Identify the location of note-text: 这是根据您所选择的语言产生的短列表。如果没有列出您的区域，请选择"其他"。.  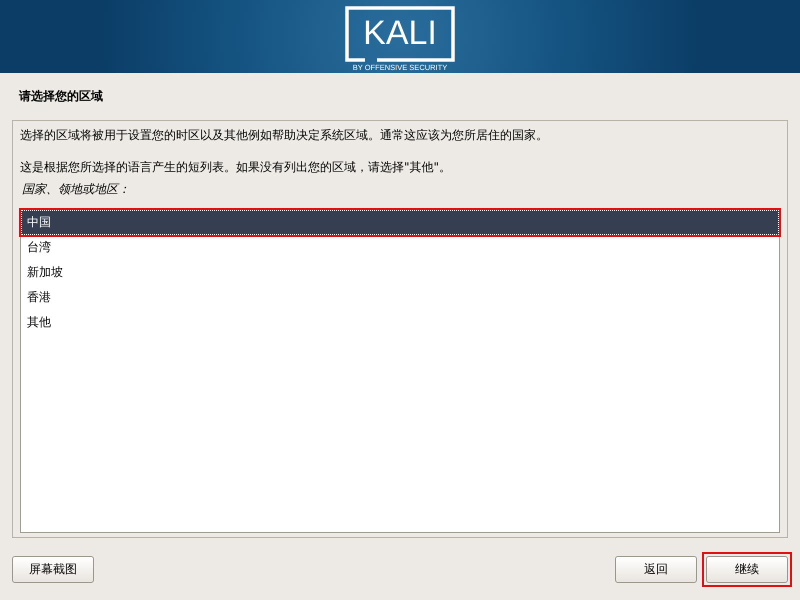
(236, 167).